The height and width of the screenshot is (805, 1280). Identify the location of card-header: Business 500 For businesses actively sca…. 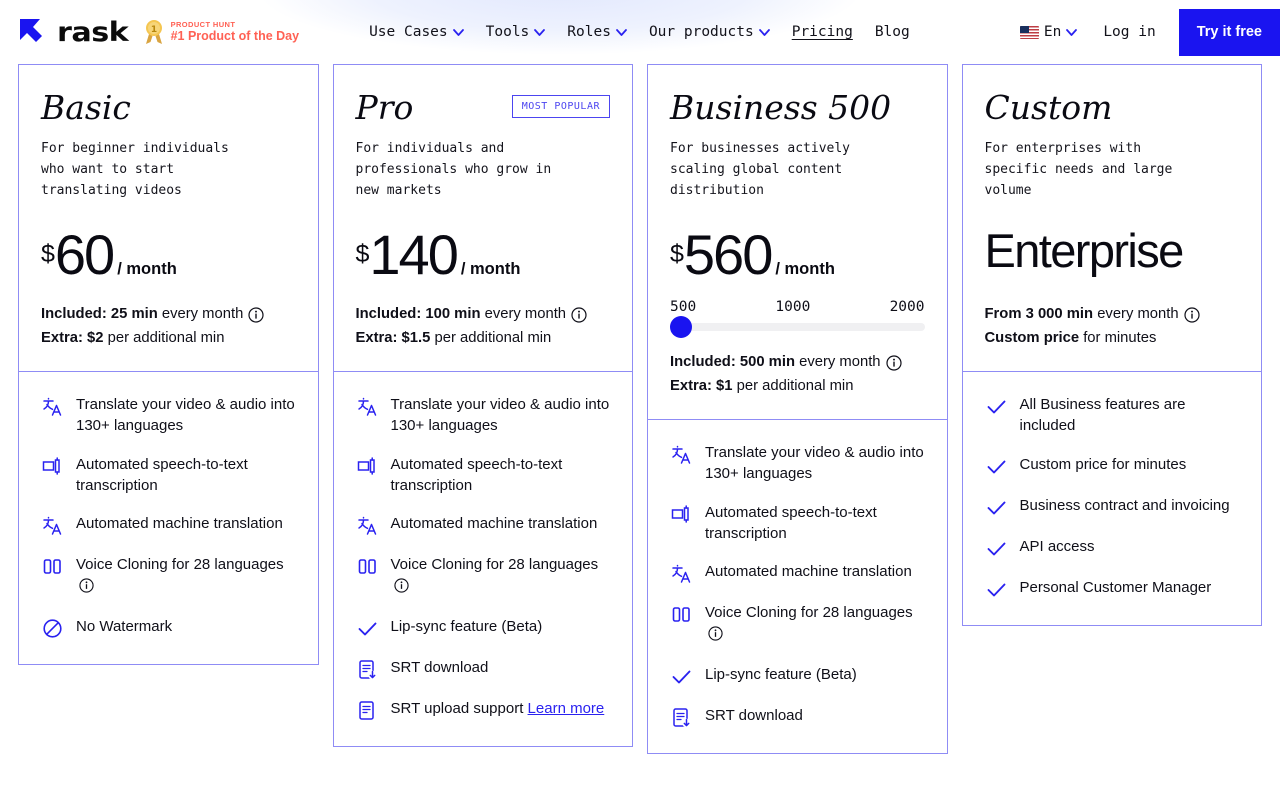
(797, 242).